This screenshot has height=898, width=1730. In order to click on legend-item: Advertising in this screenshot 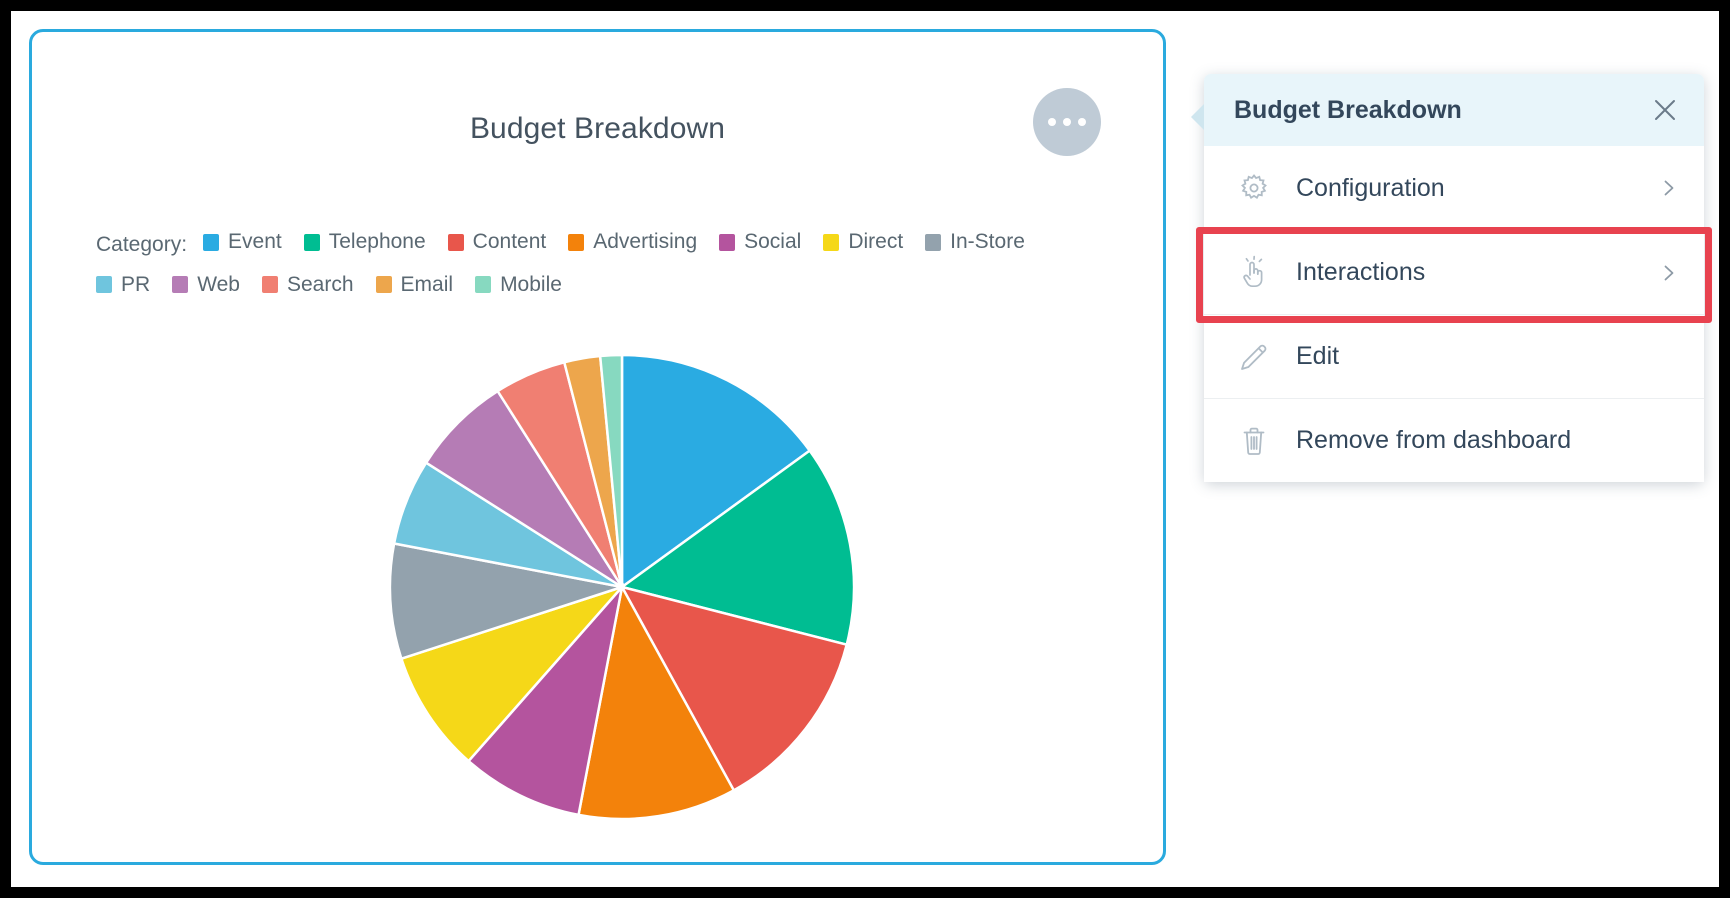, I will do `click(632, 242)`.